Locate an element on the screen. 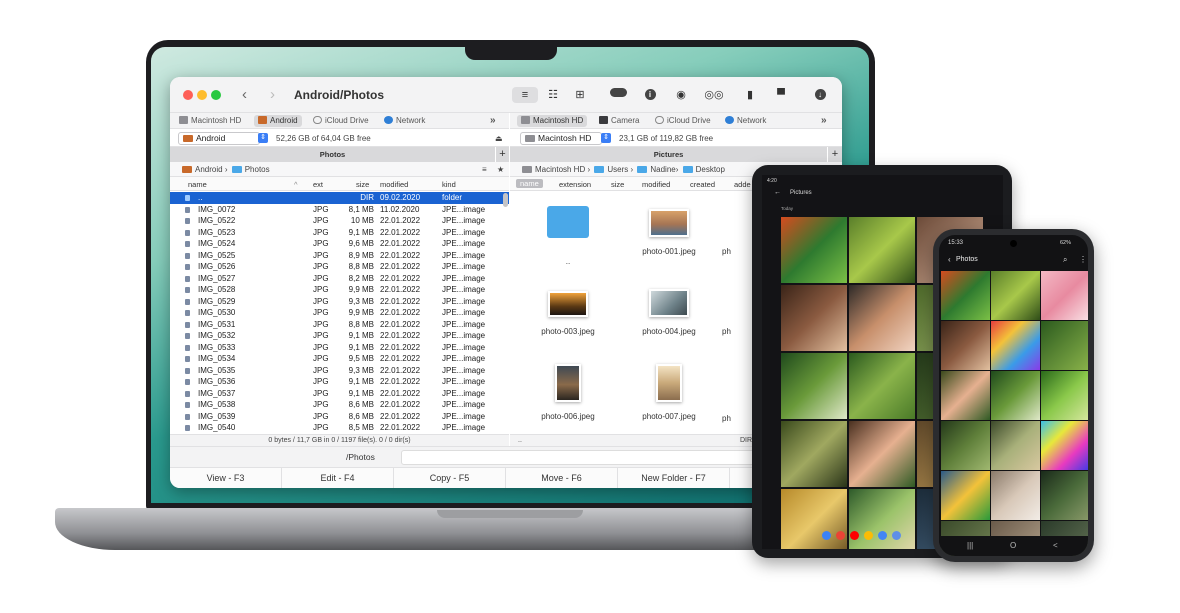 This screenshot has height=613, width=1180. copy-button: Copy - F5 is located at coordinates (450, 478).